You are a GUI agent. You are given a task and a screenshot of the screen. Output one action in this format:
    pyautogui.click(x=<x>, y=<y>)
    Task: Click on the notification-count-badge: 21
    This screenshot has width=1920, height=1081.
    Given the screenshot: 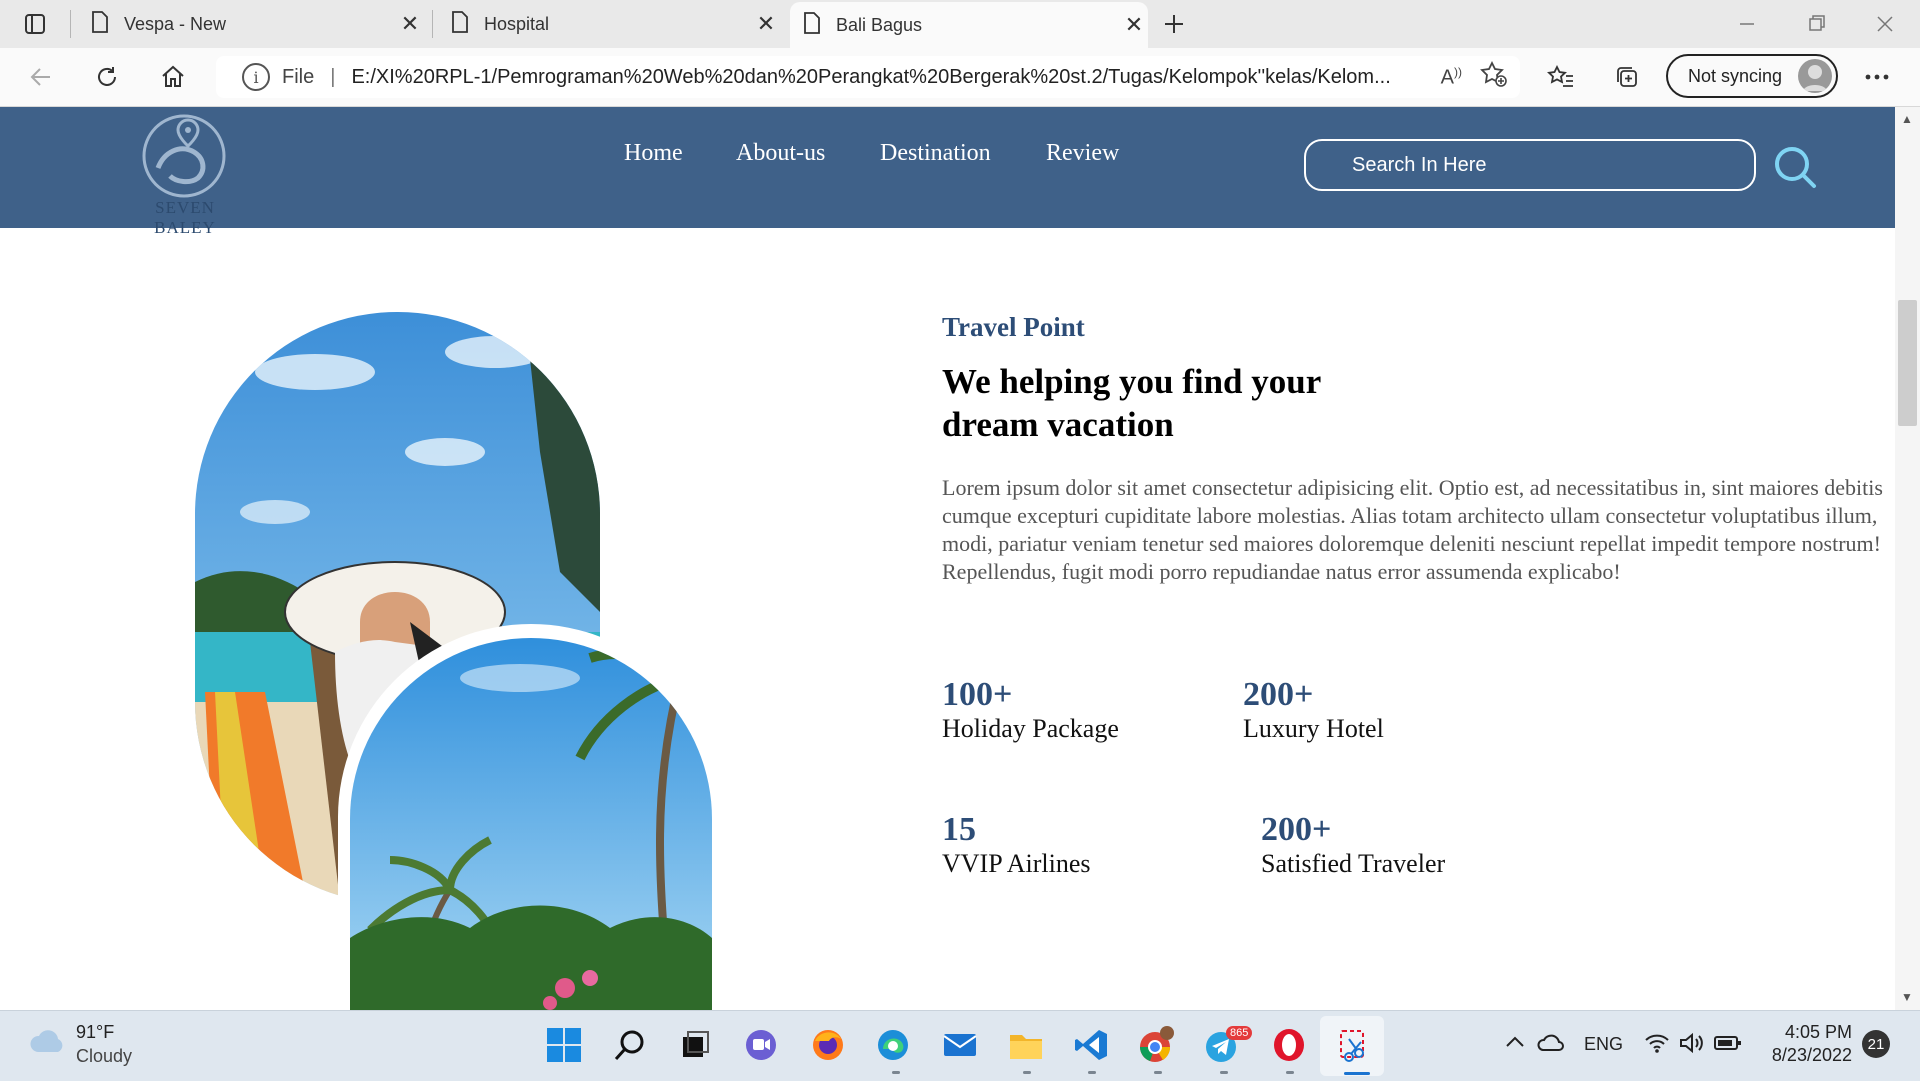 What is the action you would take?
    pyautogui.click(x=1876, y=1044)
    